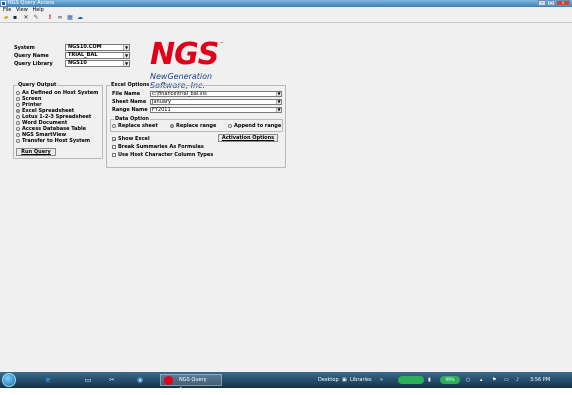 The width and height of the screenshot is (572, 395). Describe the element at coordinates (381, 380) in the screenshot. I see `chevron-up-icon: »` at that location.